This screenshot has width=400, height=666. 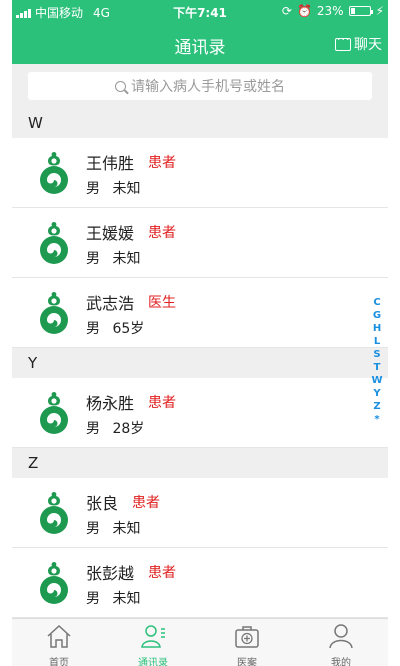 I want to click on index-letter: T, so click(x=377, y=367).